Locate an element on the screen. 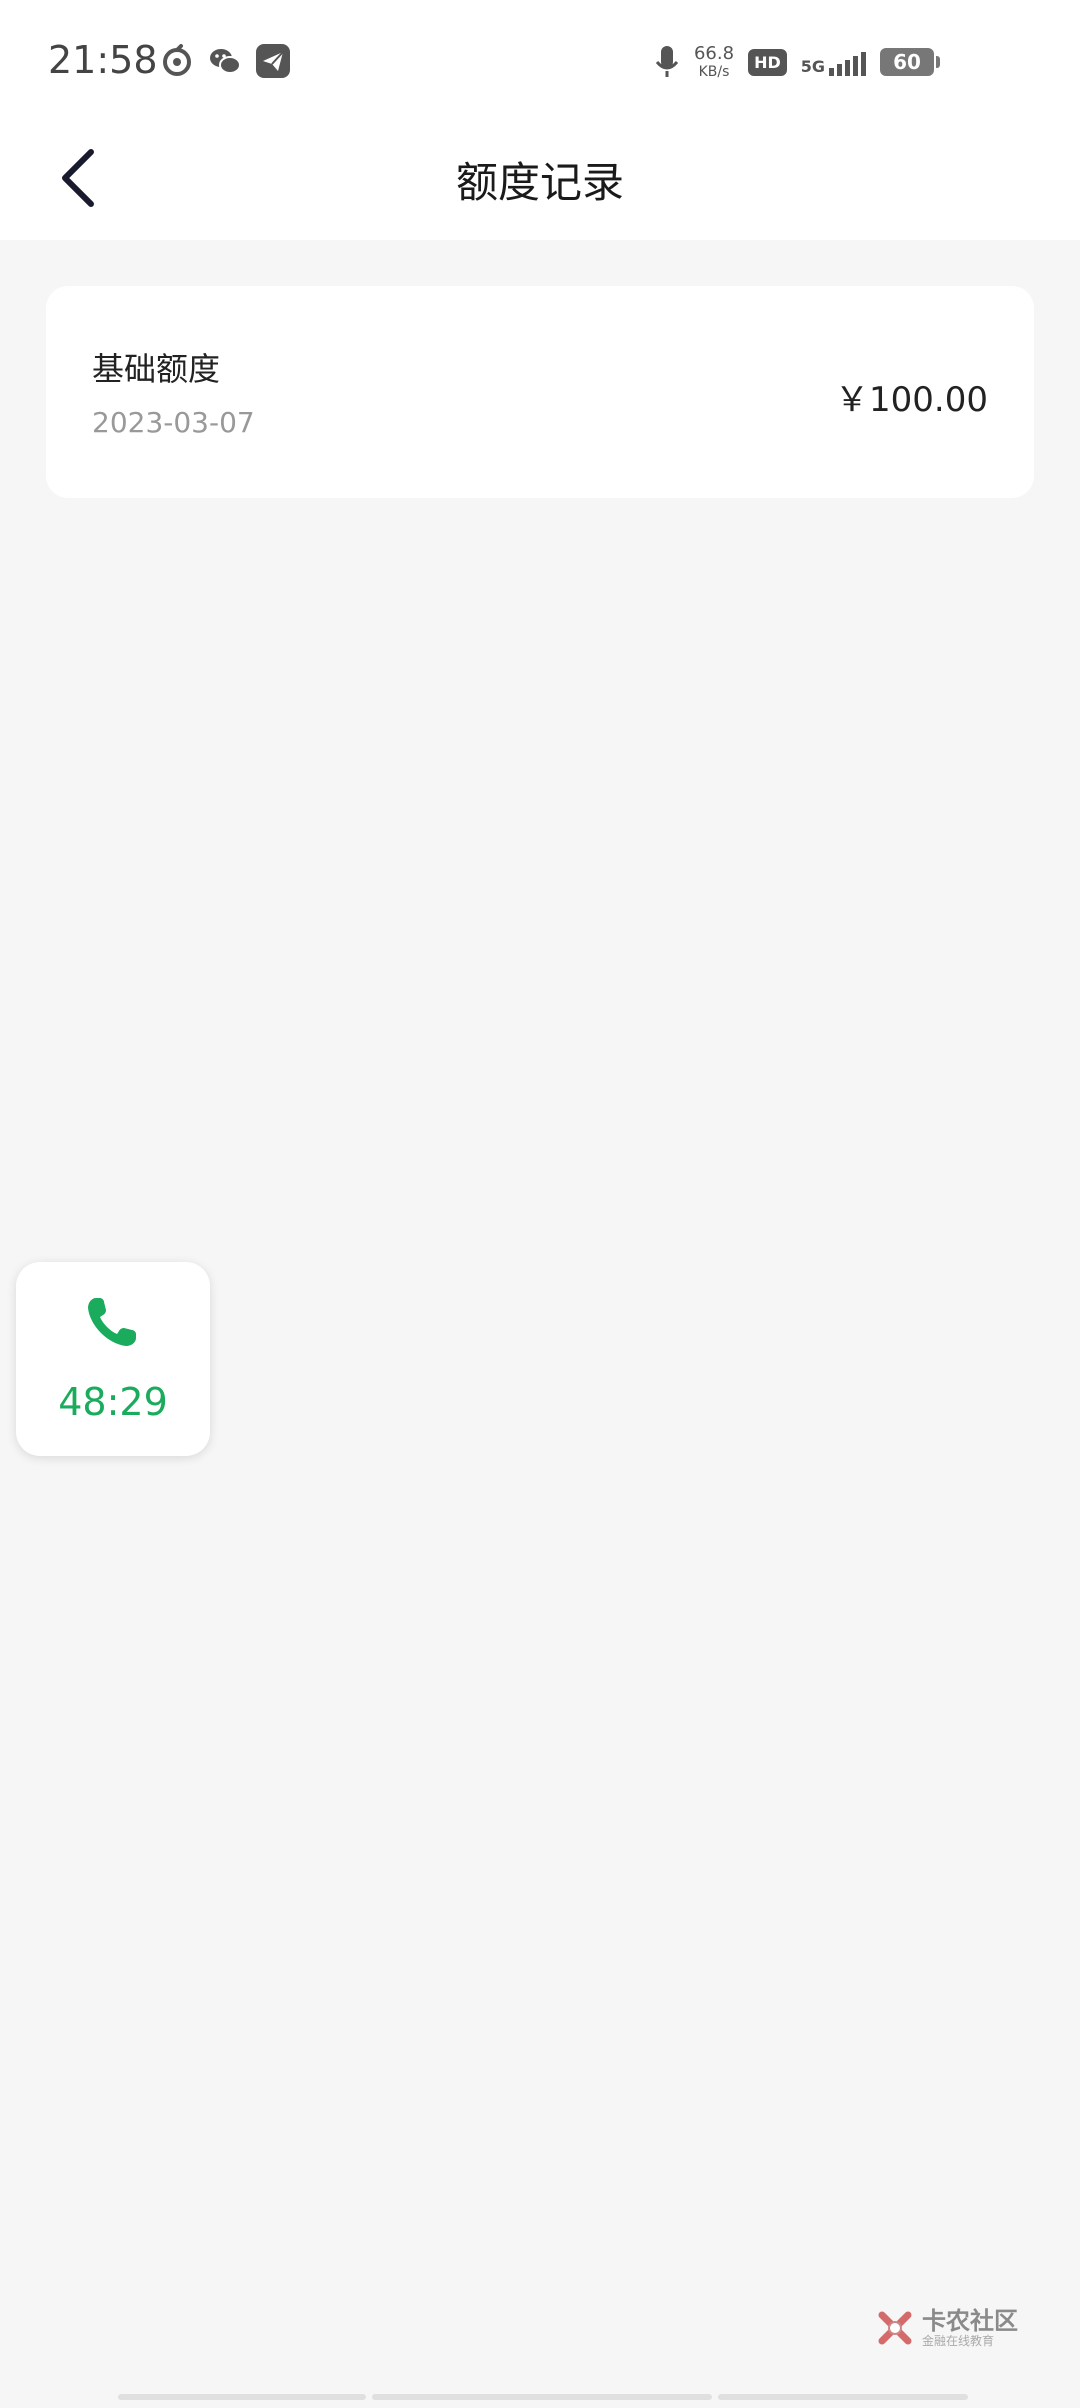  page-title: 额度记录 is located at coordinates (539, 182).